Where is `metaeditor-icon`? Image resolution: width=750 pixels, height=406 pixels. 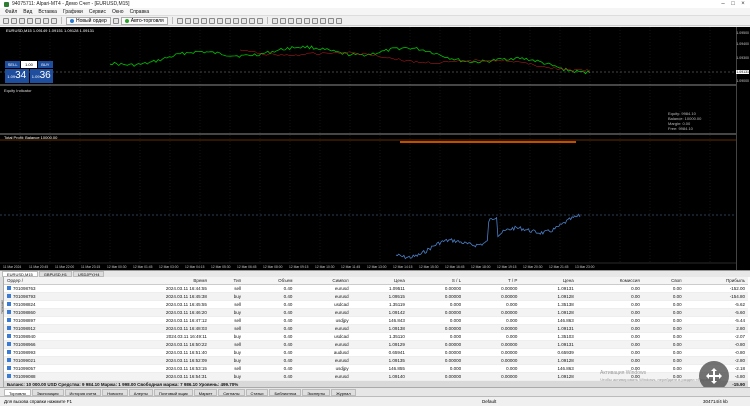
metaeditor-icon is located at coordinates (115, 20).